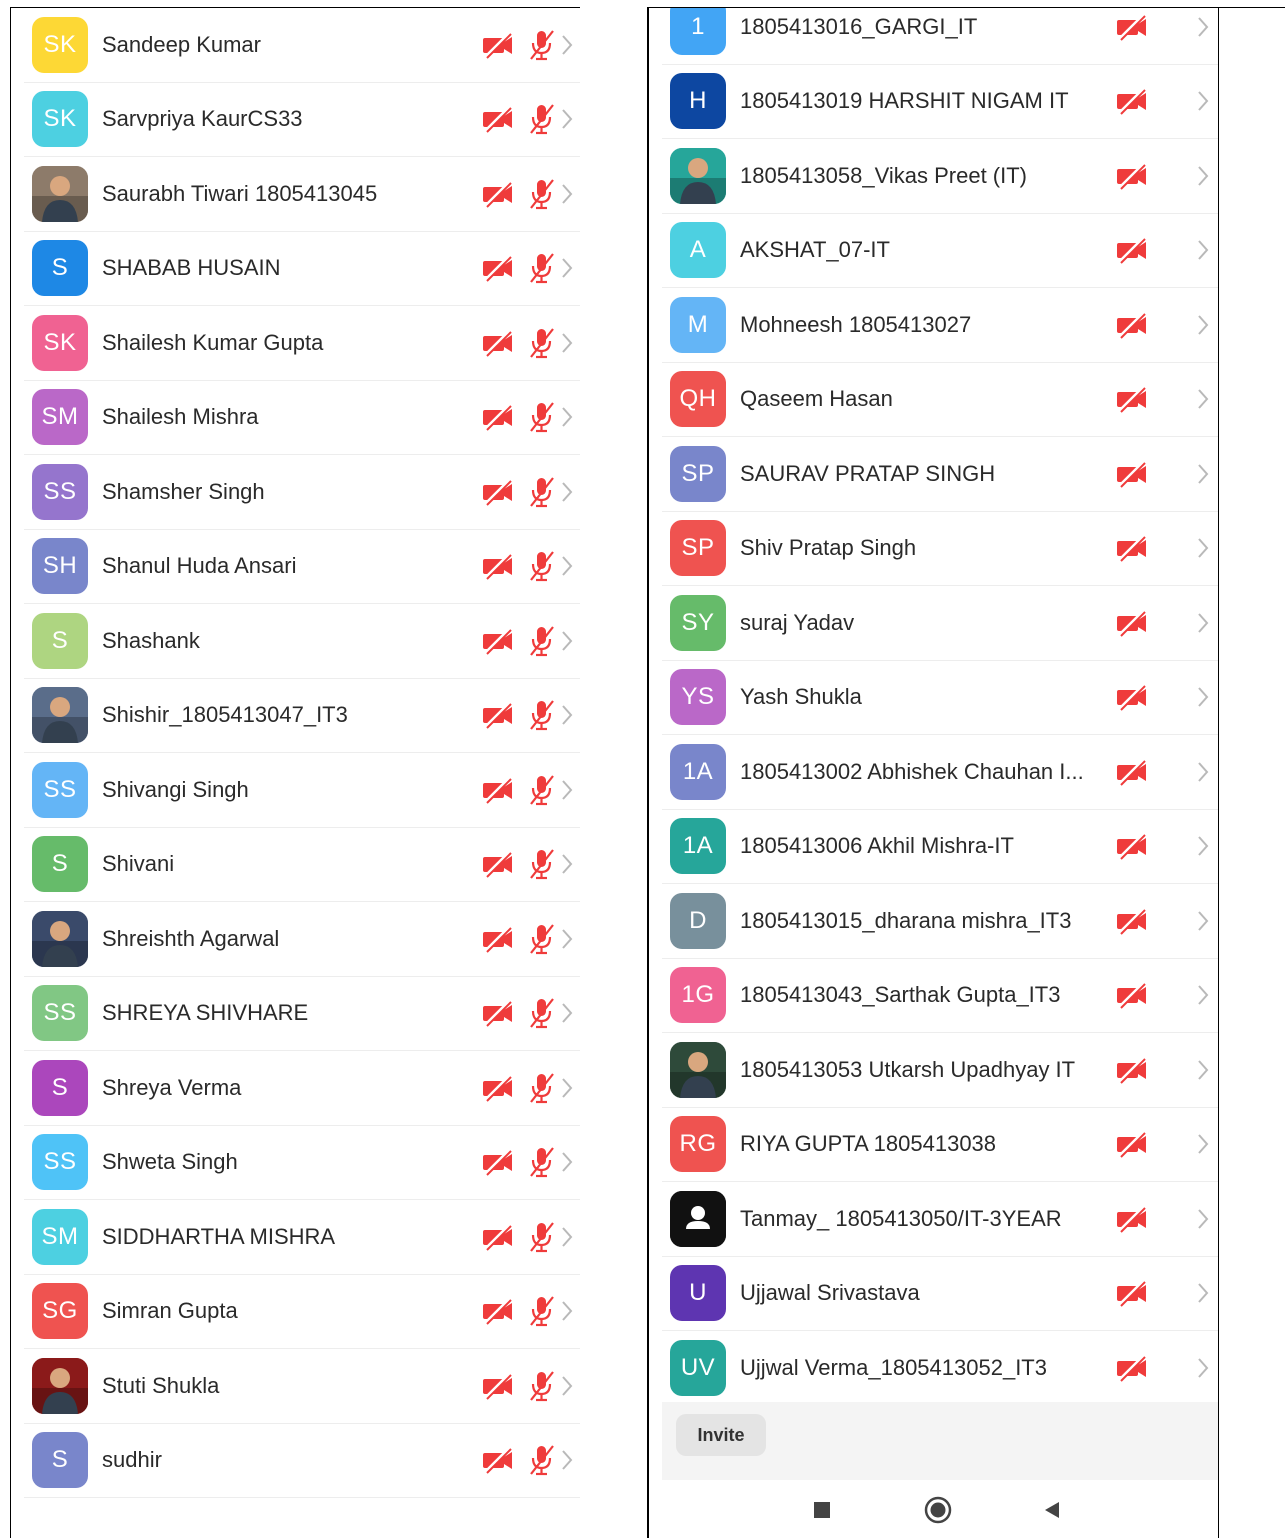 The height and width of the screenshot is (1538, 1285). Describe the element at coordinates (1052, 1510) in the screenshot. I see `triangle-back-icon` at that location.